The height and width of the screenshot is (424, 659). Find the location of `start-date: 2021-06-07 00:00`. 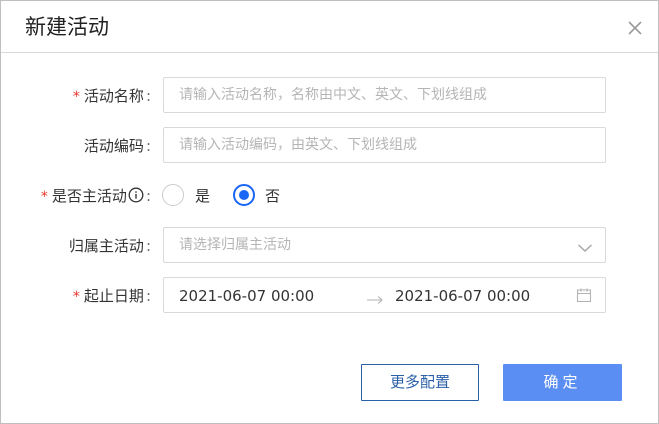

start-date: 2021-06-07 00:00 is located at coordinates (246, 296).